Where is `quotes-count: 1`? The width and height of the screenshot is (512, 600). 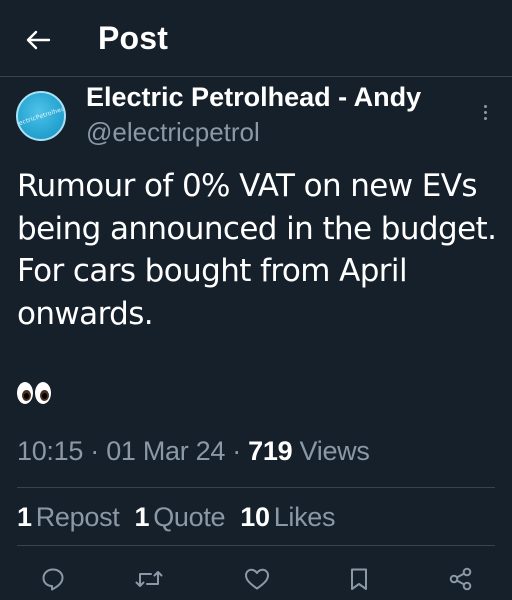 quotes-count: 1 is located at coordinates (142, 517).